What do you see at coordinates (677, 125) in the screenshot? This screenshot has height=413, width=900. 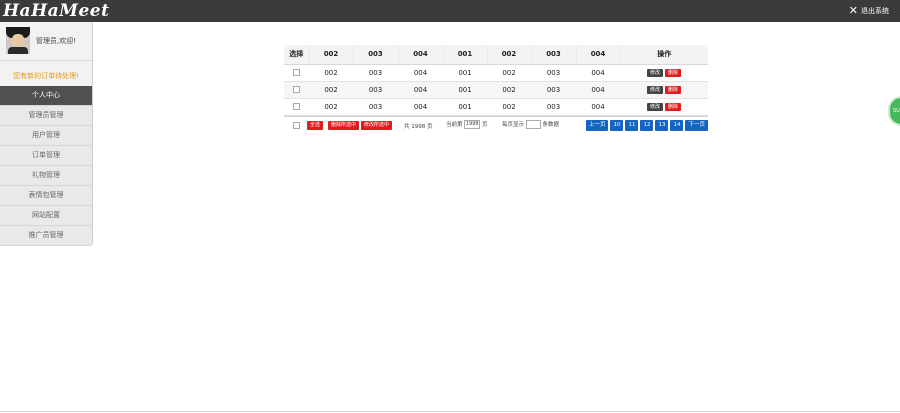 I see `page-button: 14` at bounding box center [677, 125].